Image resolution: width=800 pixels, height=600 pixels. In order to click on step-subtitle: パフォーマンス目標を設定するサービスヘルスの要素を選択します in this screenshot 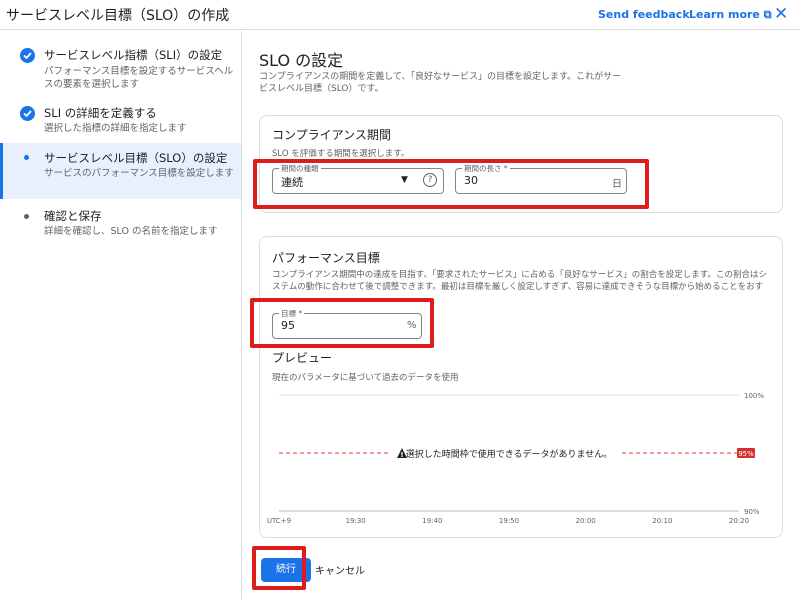, I will do `click(139, 78)`.